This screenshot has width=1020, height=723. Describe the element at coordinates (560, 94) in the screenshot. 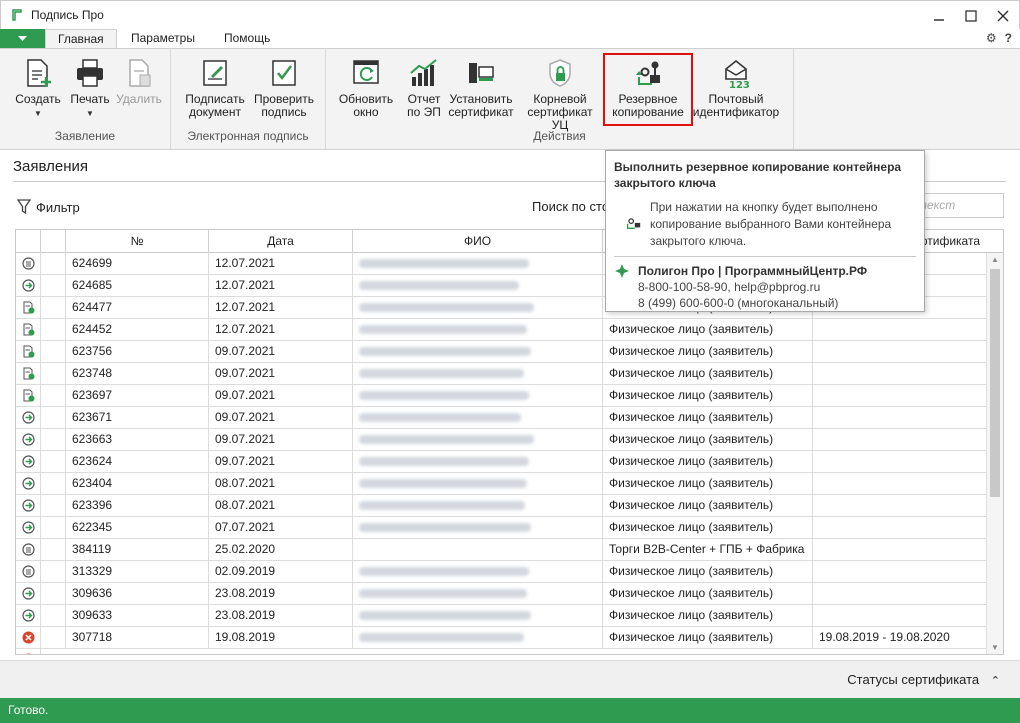

I see `root-certificate-button: Корневой сертификат УЦ` at that location.